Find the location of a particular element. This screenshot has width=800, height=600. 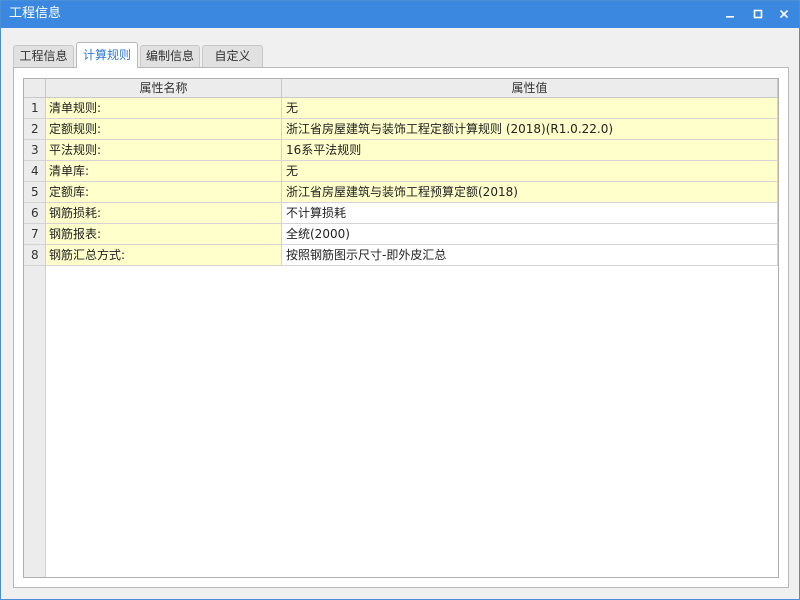

minimize-button is located at coordinates (730, 14).